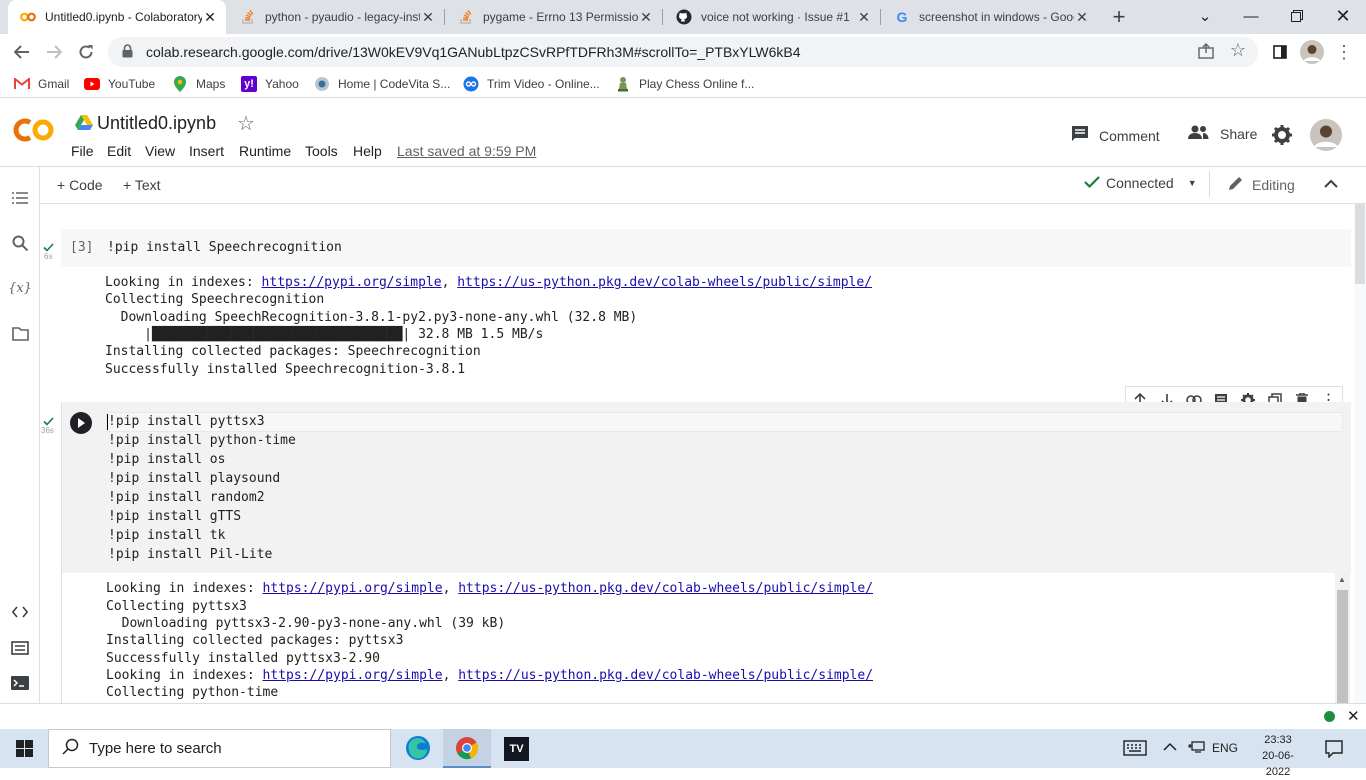  What do you see at coordinates (1360, 244) in the screenshot?
I see `notebook-scrollbar-thumb` at bounding box center [1360, 244].